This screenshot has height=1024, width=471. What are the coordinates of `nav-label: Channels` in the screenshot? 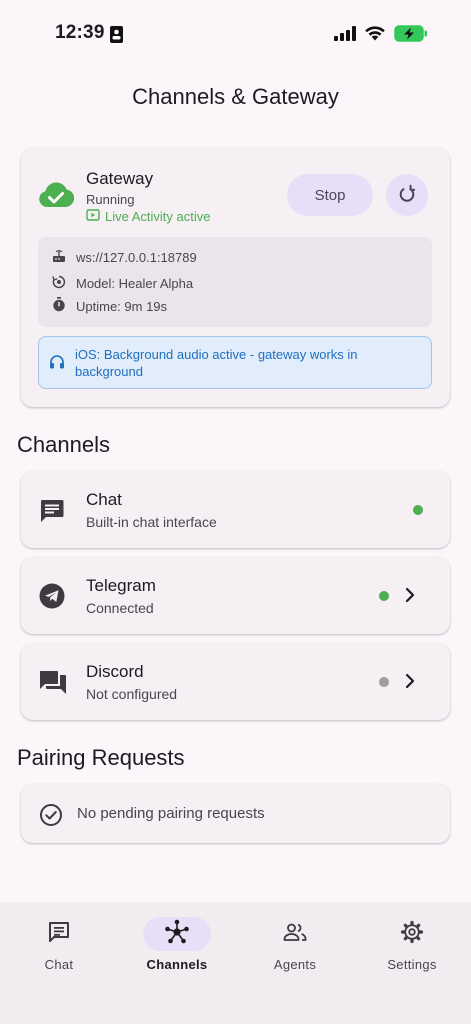 It's located at (177, 964).